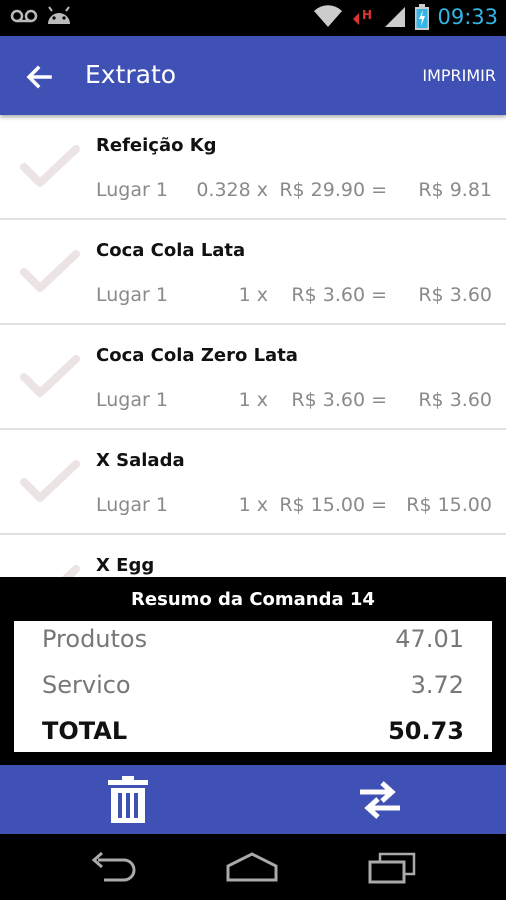 The width and height of the screenshot is (506, 900). What do you see at coordinates (253, 599) in the screenshot?
I see `summary-title: Resumo da Comanda 14` at bounding box center [253, 599].